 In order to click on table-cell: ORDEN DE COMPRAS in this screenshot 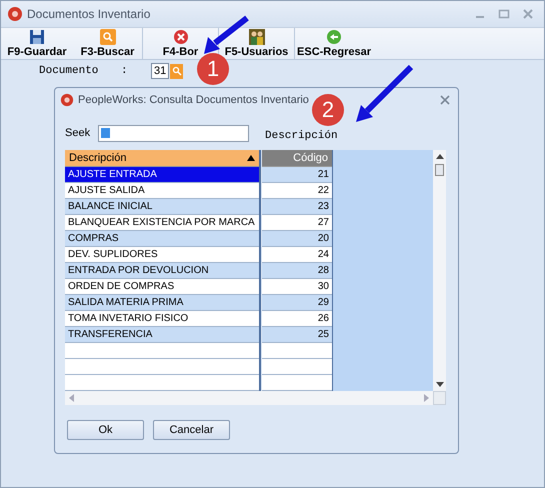, I will do `click(162, 287)`.